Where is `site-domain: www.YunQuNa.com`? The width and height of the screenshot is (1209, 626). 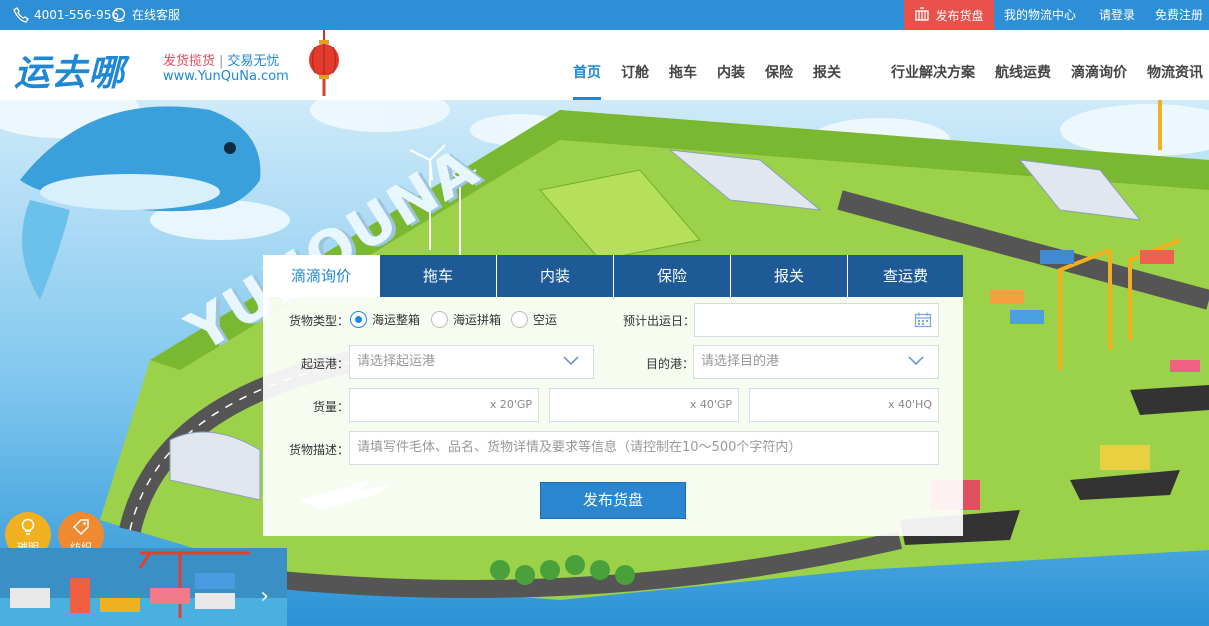 site-domain: www.YunQuNa.com is located at coordinates (226, 76).